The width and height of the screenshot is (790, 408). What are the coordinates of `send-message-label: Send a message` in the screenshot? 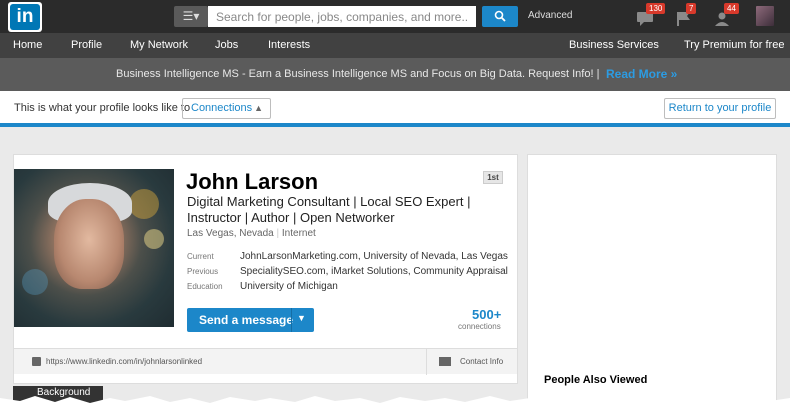 It's located at (246, 320).